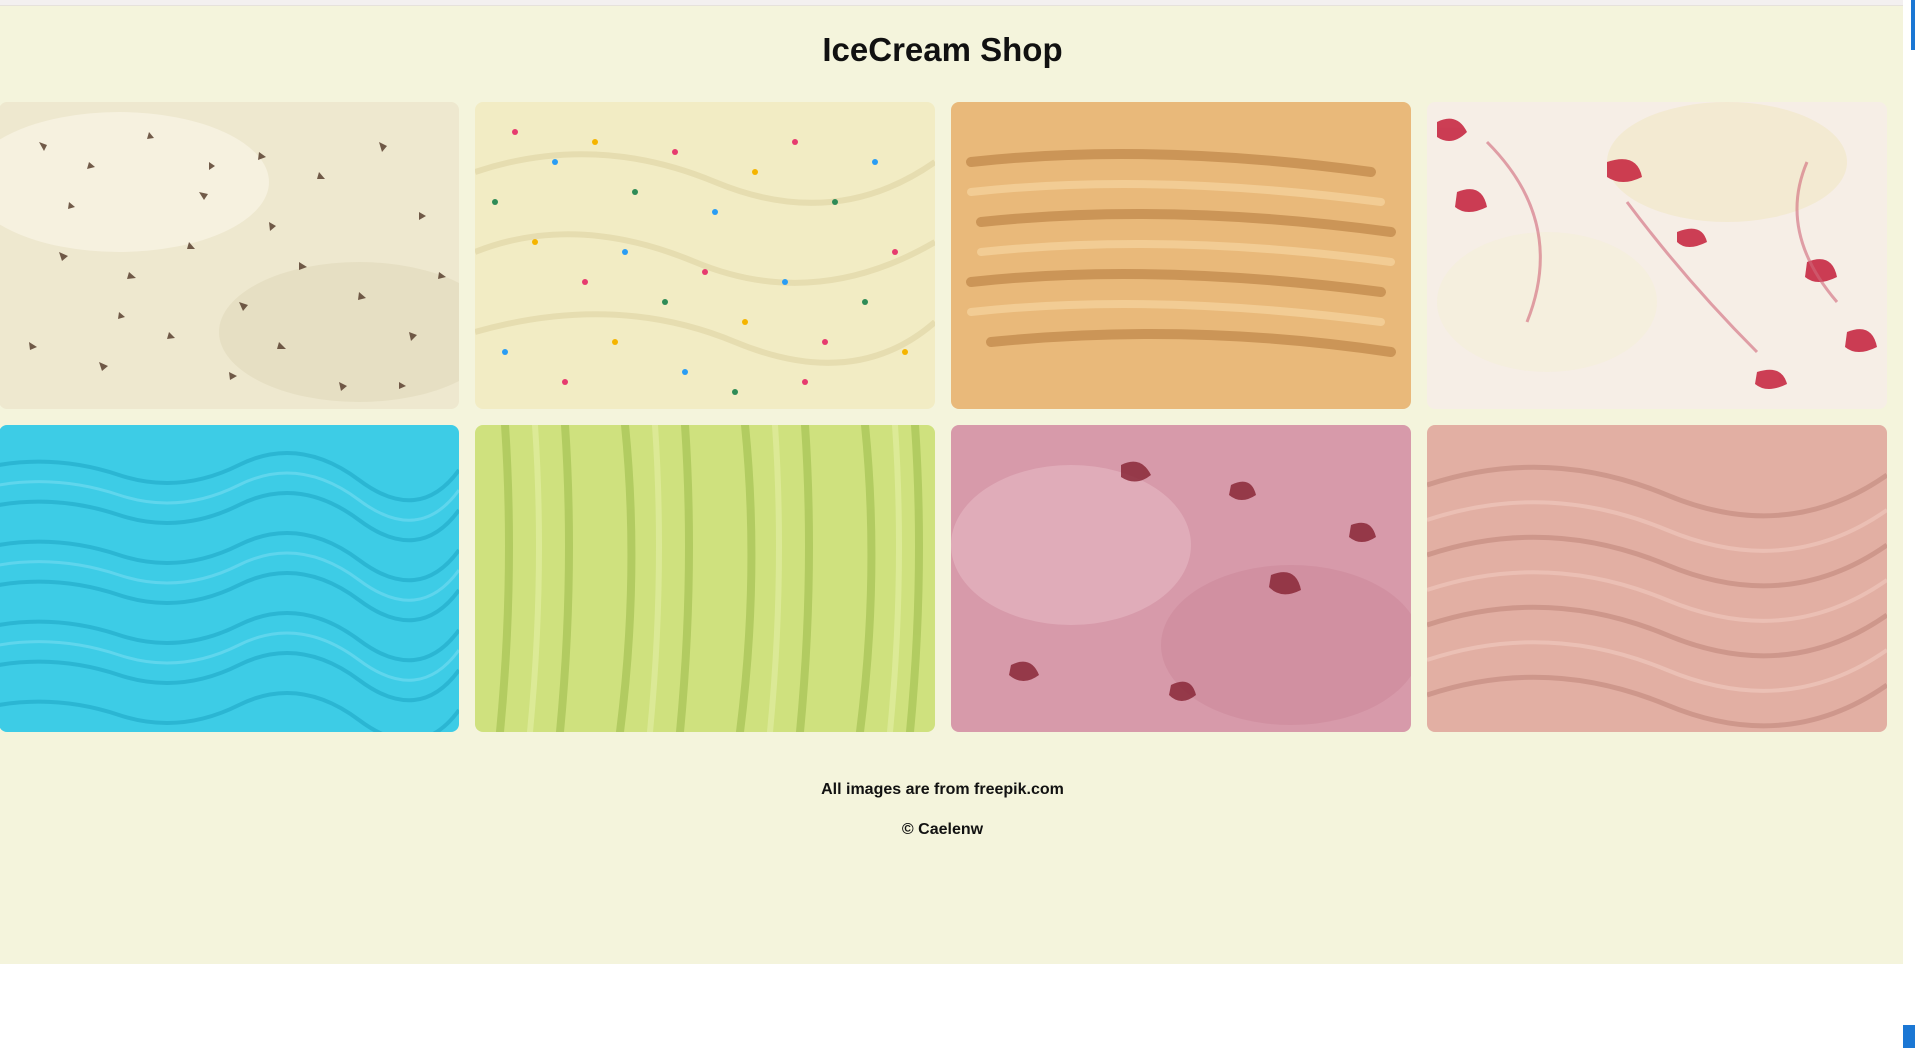 The width and height of the screenshot is (1915, 1048). Describe the element at coordinates (942, 829) in the screenshot. I see `copyright-text: © Caelenw` at that location.